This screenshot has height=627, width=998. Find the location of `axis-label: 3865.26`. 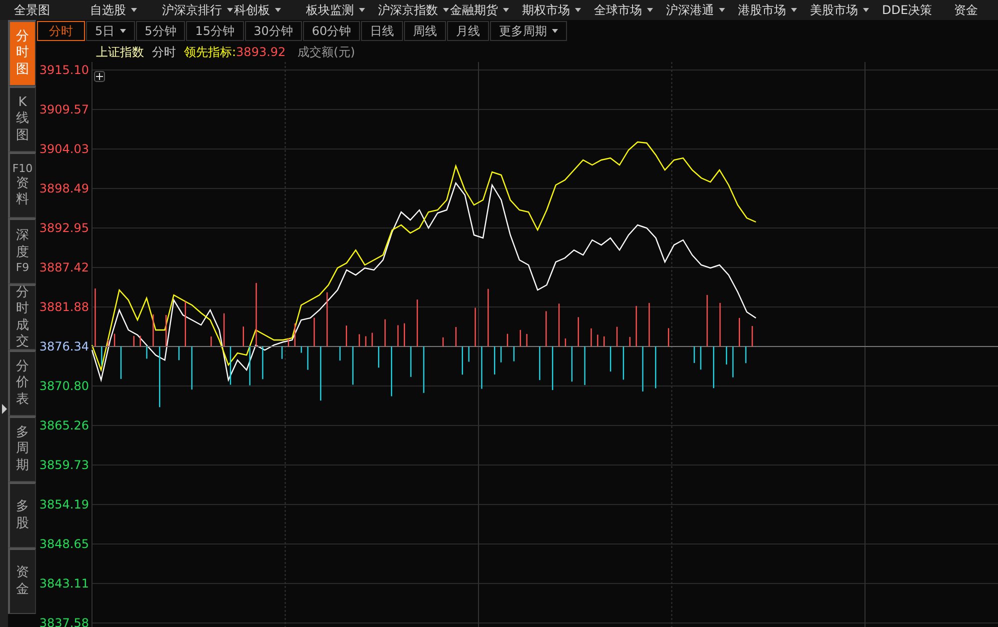

axis-label: 3865.26 is located at coordinates (64, 425).